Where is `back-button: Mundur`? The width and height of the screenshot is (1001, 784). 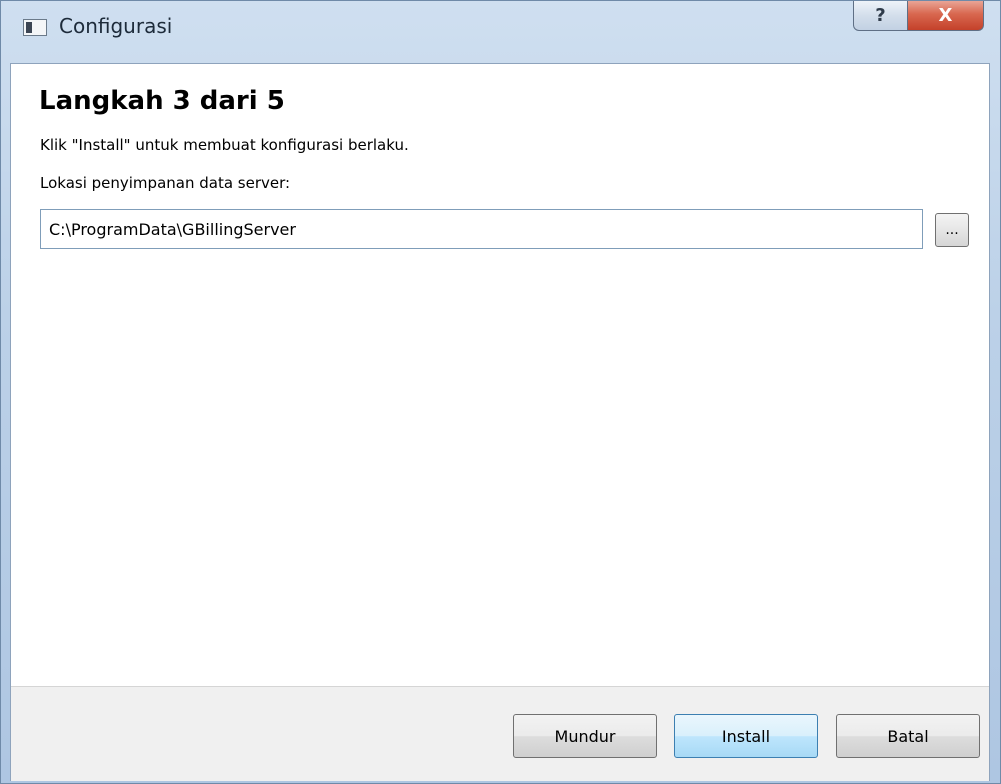 back-button: Mundur is located at coordinates (585, 736).